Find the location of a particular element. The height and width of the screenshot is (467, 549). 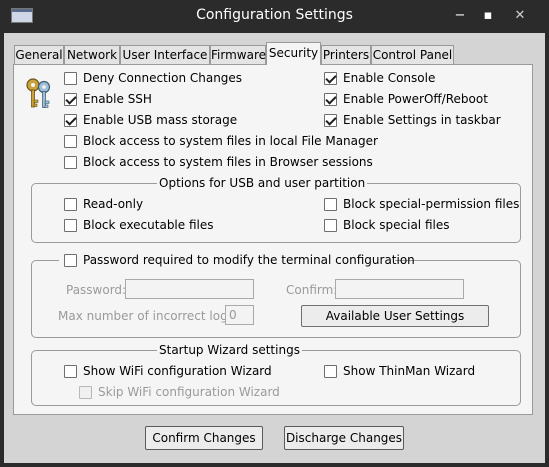

usb-options-group is located at coordinates (276, 213).